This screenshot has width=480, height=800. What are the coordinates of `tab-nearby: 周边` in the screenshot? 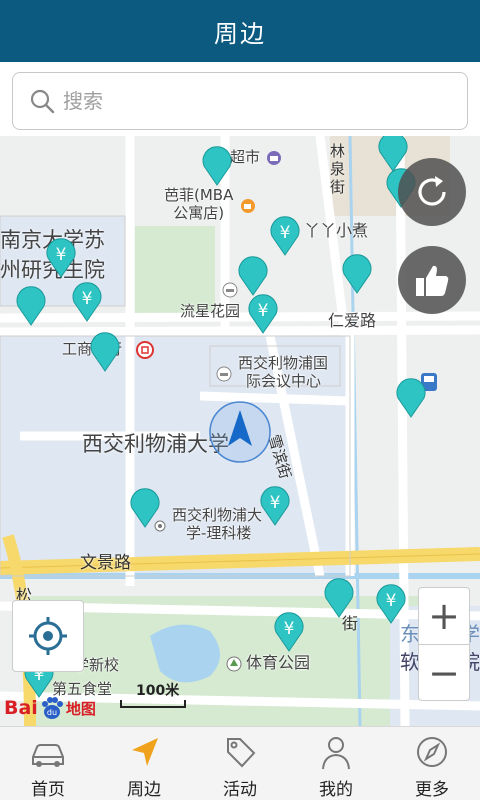 It's located at (144, 763).